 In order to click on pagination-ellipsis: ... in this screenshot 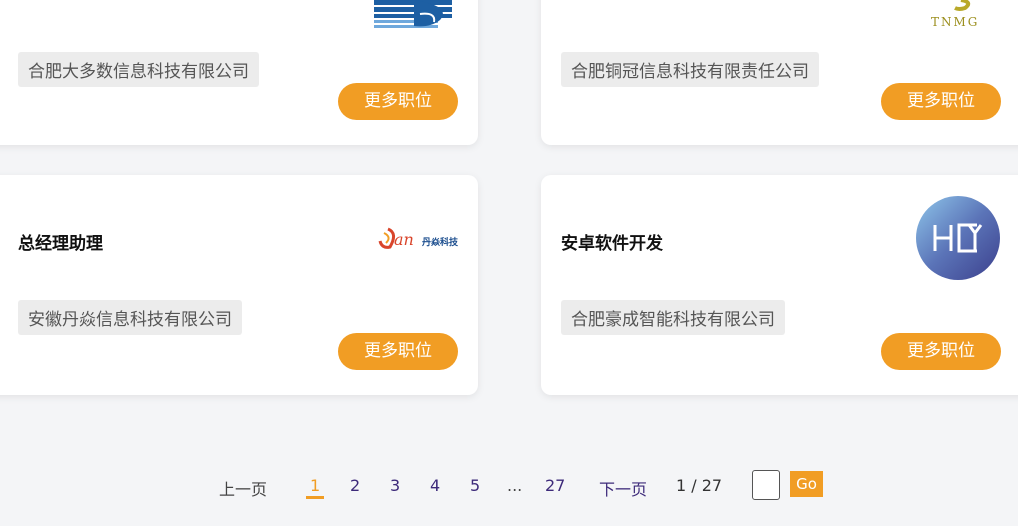, I will do `click(515, 485)`.